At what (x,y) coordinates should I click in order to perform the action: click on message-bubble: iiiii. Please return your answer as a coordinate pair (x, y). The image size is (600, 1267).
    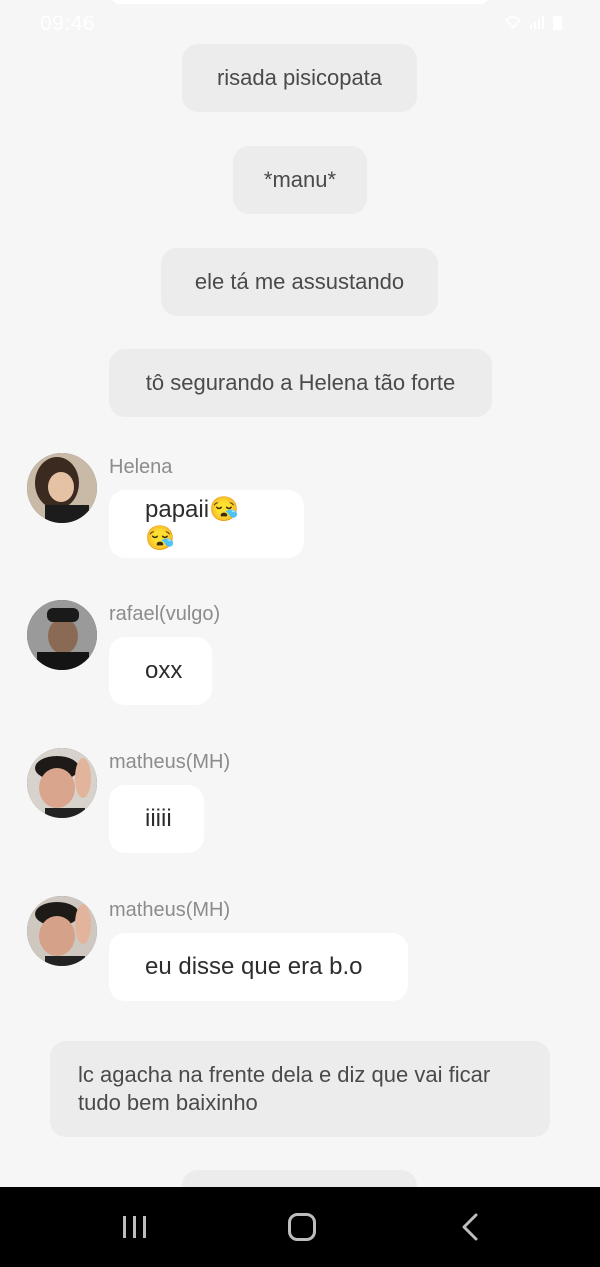
    Looking at the image, I should click on (156, 819).